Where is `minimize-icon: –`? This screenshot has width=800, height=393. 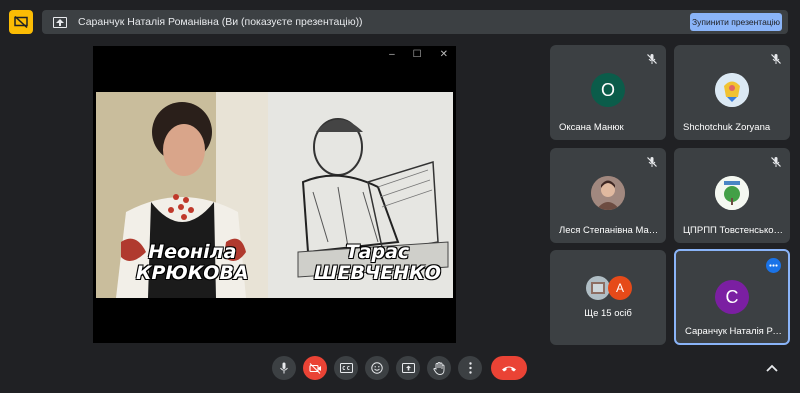
minimize-icon: – is located at coordinates (392, 54).